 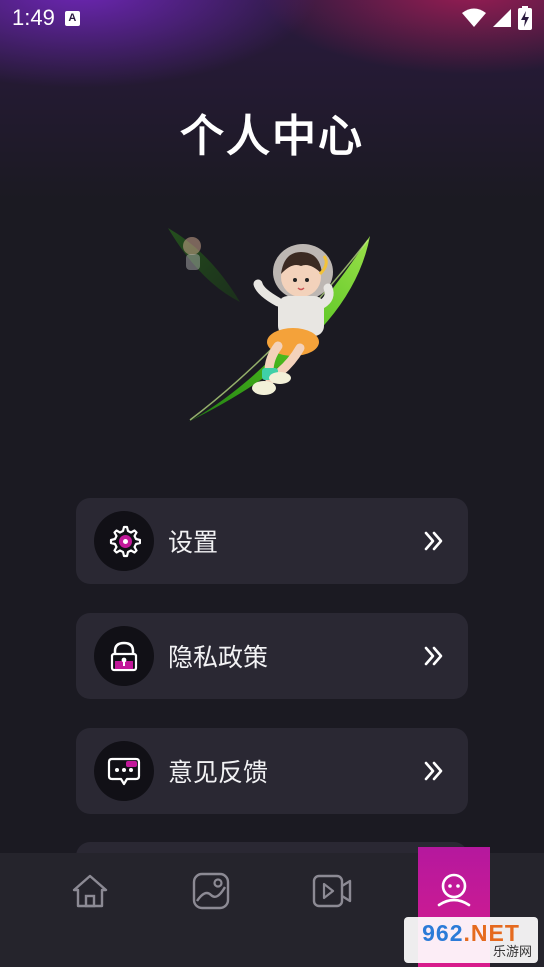 I want to click on watermark-brand: 962.NET, so click(x=471, y=933).